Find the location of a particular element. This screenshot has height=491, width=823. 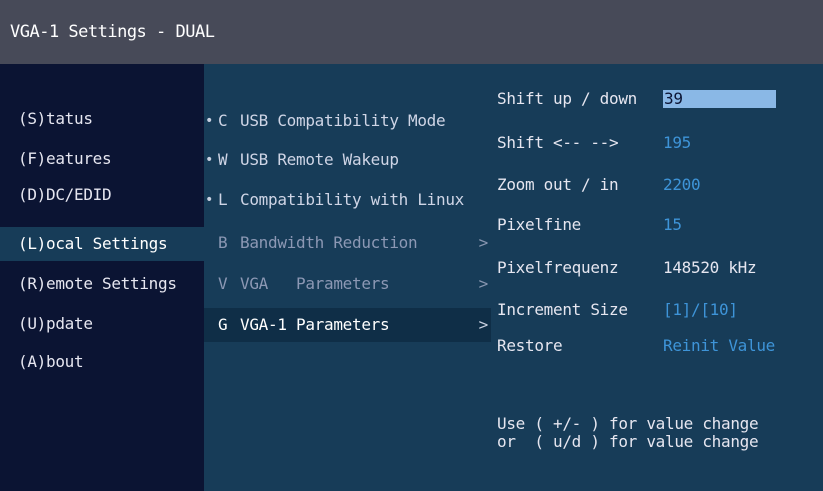

submenu-item-vga-parameters: V VGA Parameters > is located at coordinates (347, 284).